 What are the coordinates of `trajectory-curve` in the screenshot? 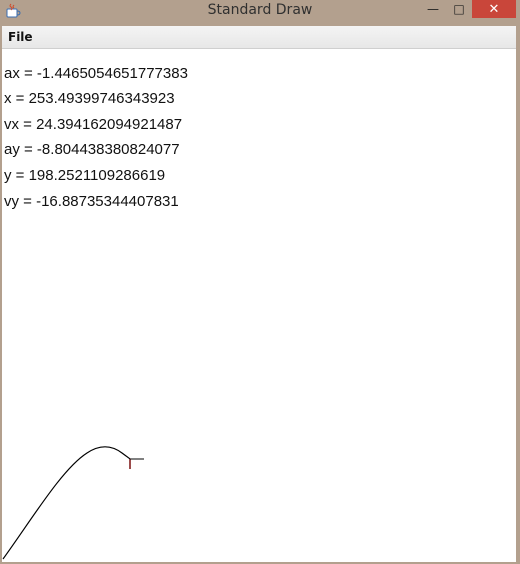 It's located at (66, 503).